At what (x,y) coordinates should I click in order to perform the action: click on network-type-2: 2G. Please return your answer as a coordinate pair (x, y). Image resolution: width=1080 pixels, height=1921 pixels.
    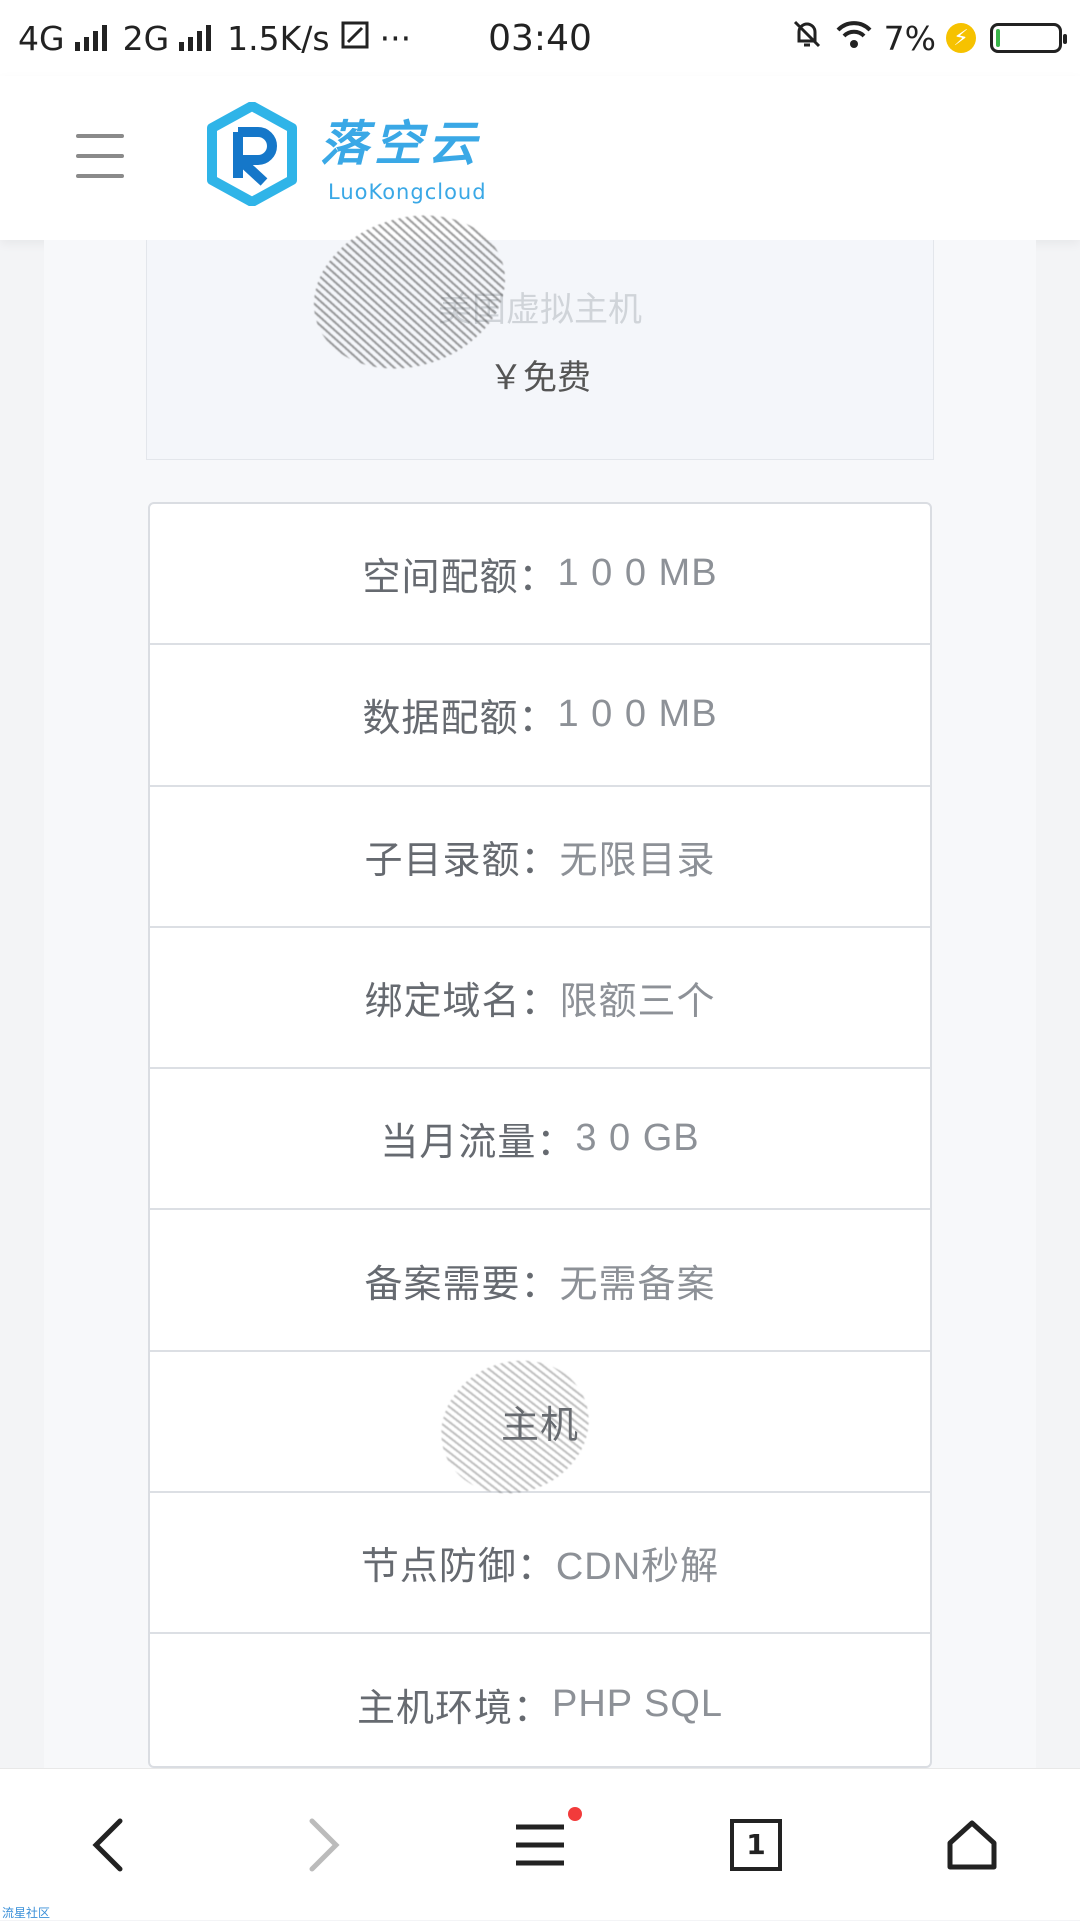
    Looking at the image, I should click on (146, 38).